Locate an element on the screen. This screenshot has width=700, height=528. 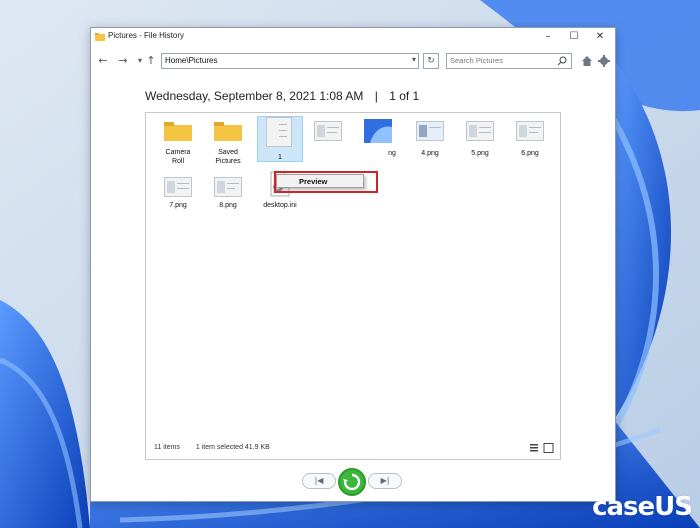
item-label: desktop.ini is located at coordinates (280, 205).